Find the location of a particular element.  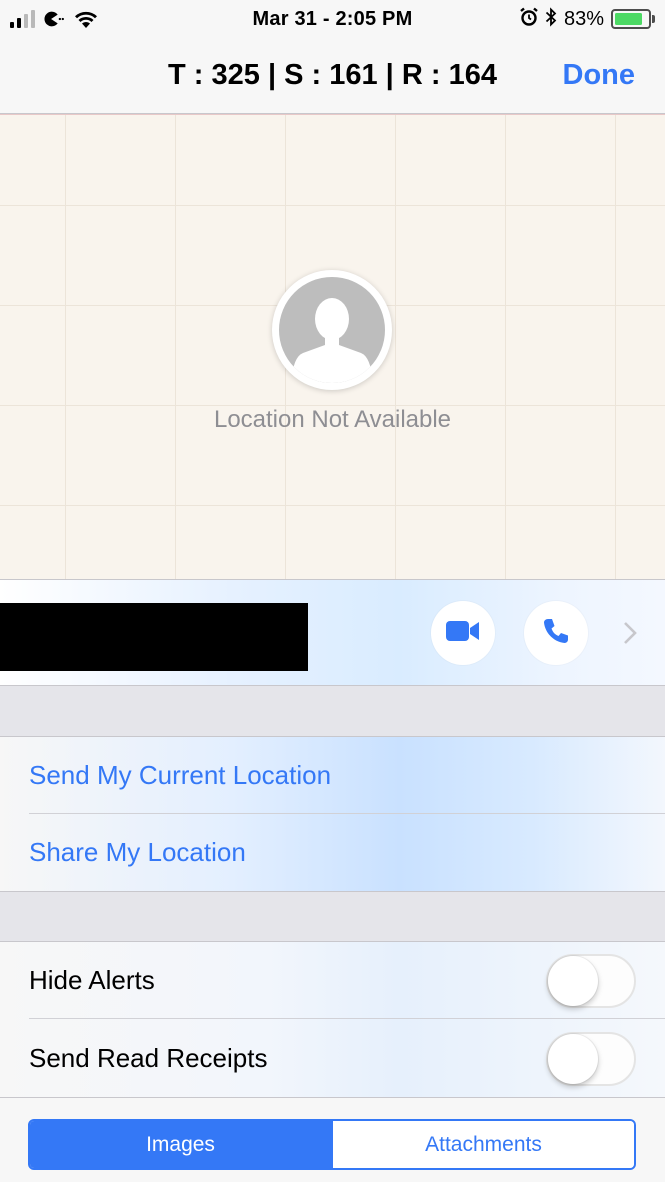

nav-bar: T : 325 | S : 161 | R : 164 Done is located at coordinates (332, 76).